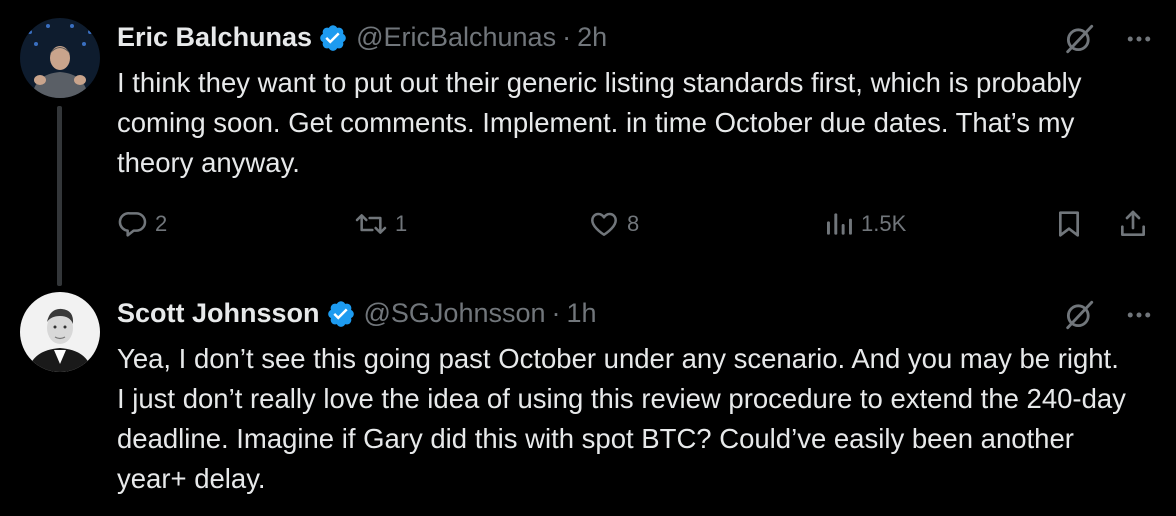 The height and width of the screenshot is (516, 1176). What do you see at coordinates (582, 313) in the screenshot?
I see `timestamp: 1h` at bounding box center [582, 313].